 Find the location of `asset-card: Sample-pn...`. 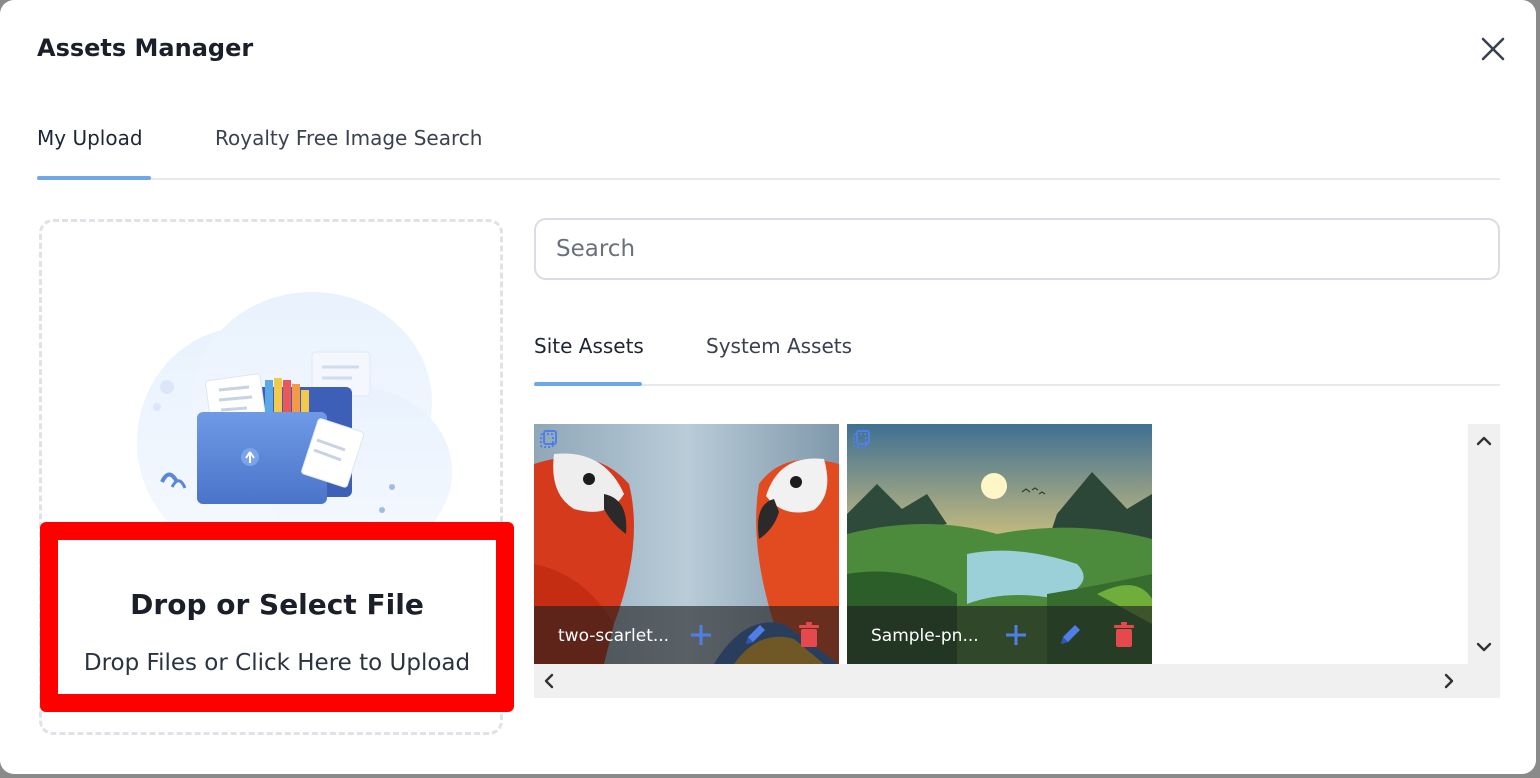

asset-card: Sample-pn... is located at coordinates (999, 544).